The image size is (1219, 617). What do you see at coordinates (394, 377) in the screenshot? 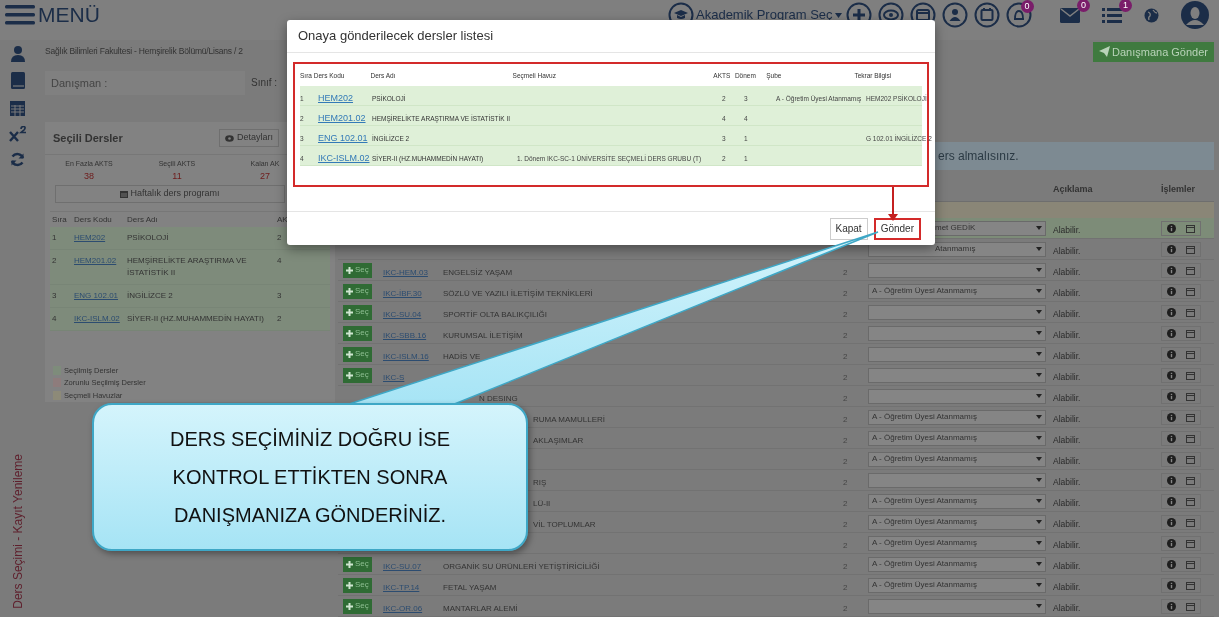
I see `course-code-link: IKC-S` at bounding box center [394, 377].